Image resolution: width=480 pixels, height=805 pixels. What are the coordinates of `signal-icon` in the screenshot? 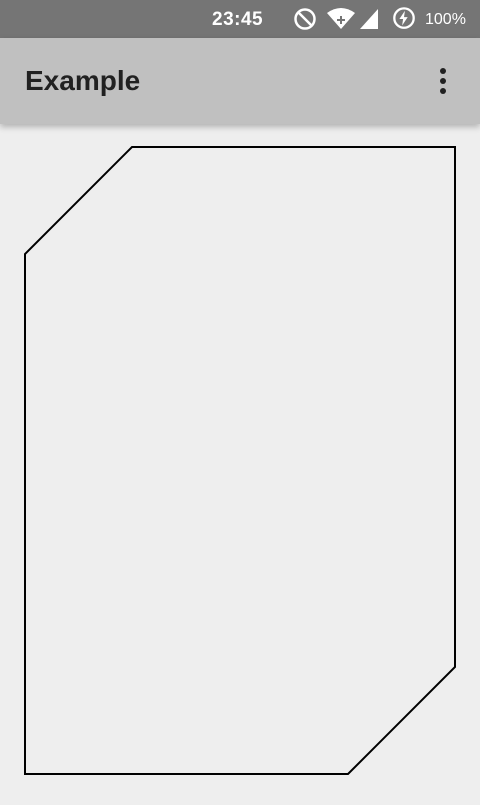 It's located at (369, 19).